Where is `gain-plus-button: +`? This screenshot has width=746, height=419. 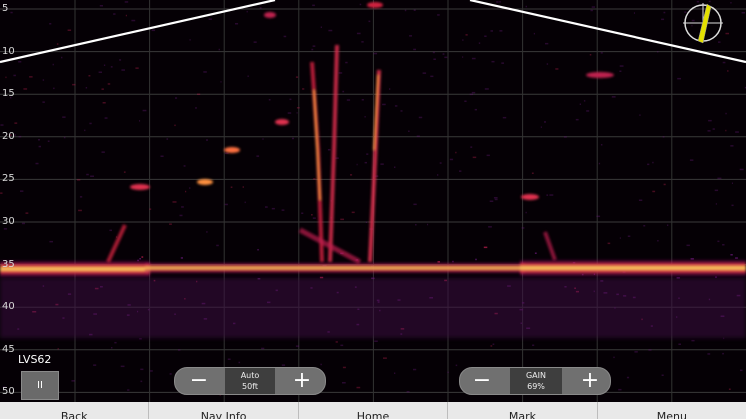 gain-plus-button: + is located at coordinates (590, 381).